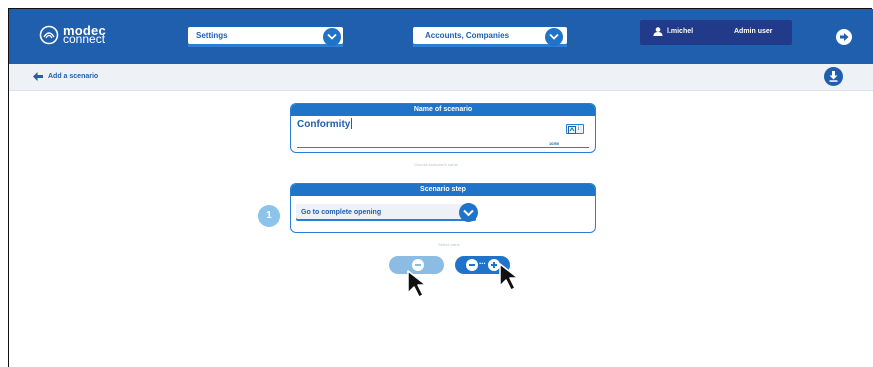 This screenshot has width=873, height=367. I want to click on scenario-name-value: Conformity, so click(324, 124).